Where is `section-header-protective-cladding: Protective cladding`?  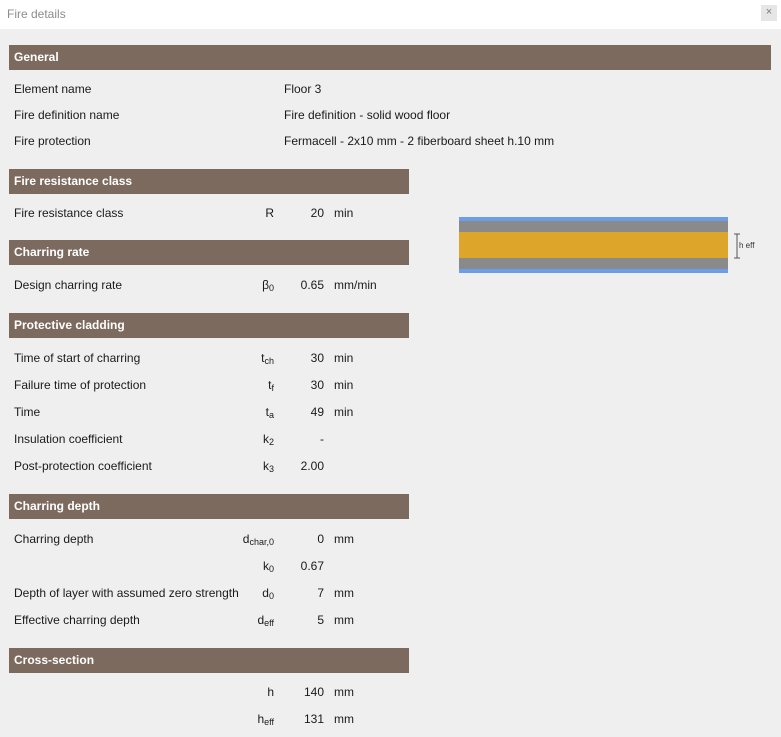
section-header-protective-cladding: Protective cladding is located at coordinates (209, 325).